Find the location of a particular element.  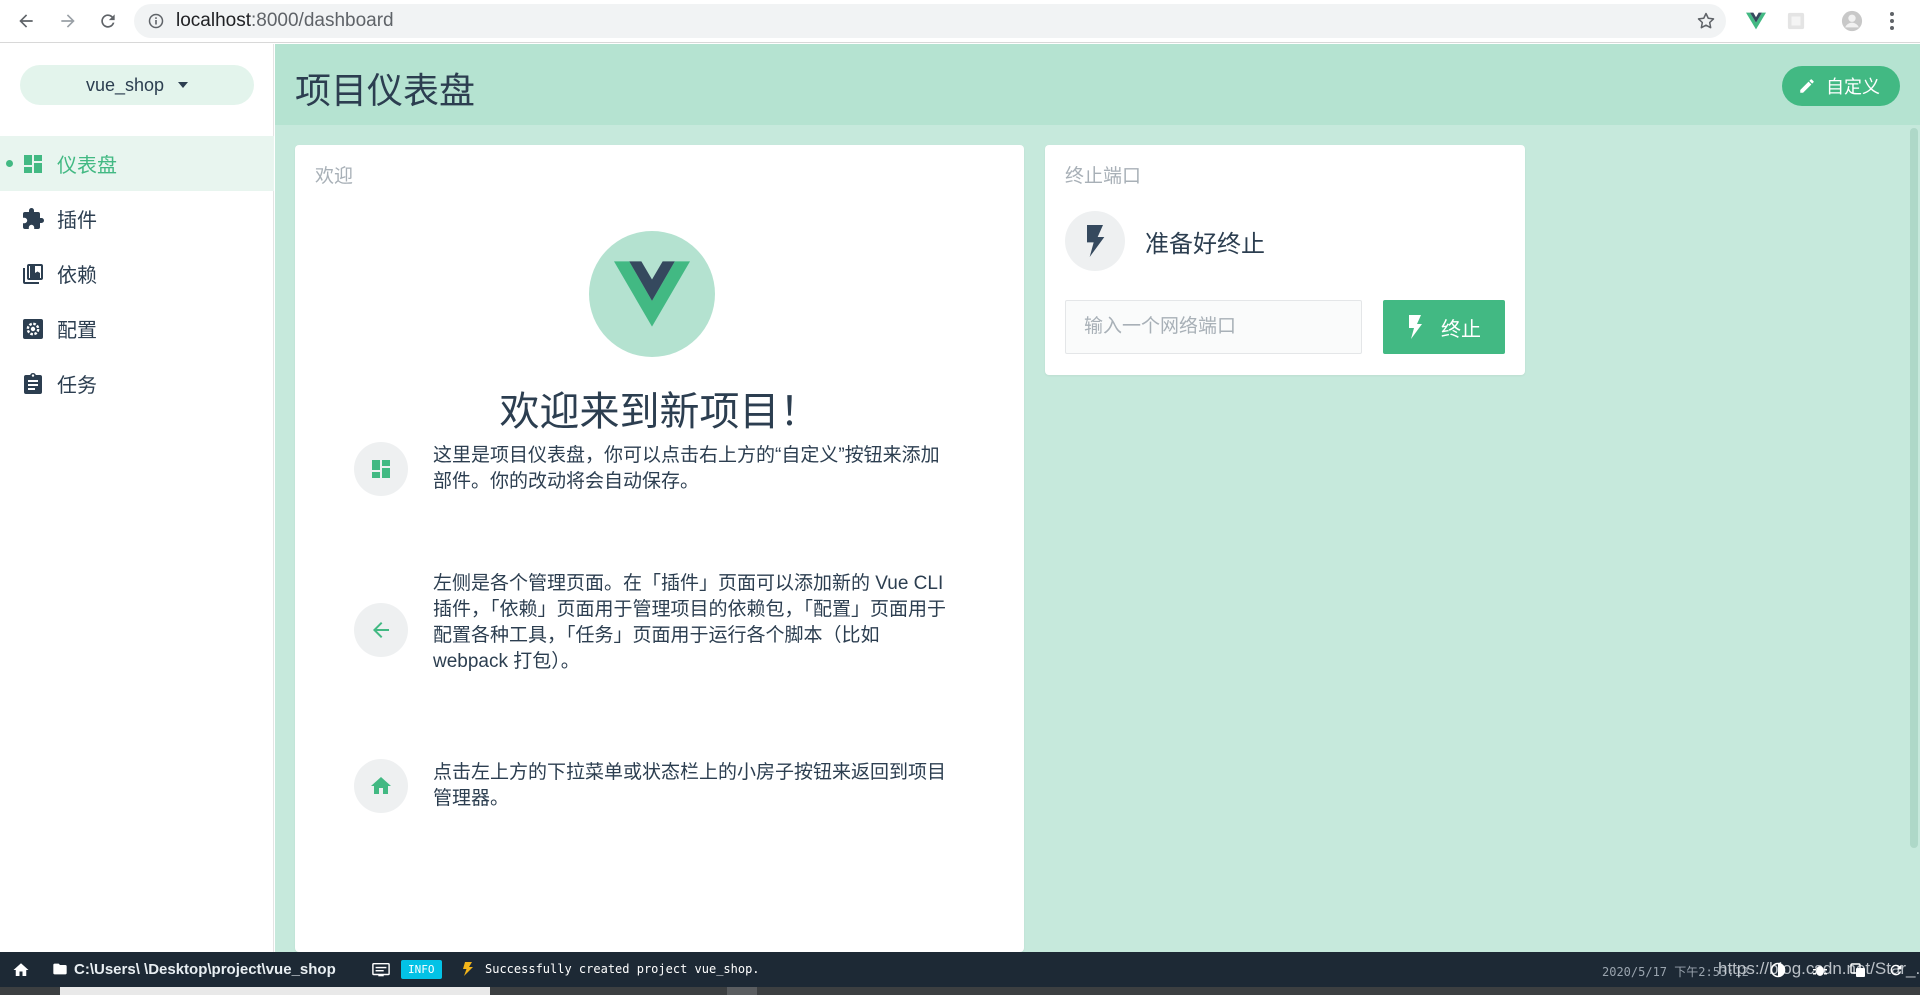

flash-icon is located at coordinates (468, 969).